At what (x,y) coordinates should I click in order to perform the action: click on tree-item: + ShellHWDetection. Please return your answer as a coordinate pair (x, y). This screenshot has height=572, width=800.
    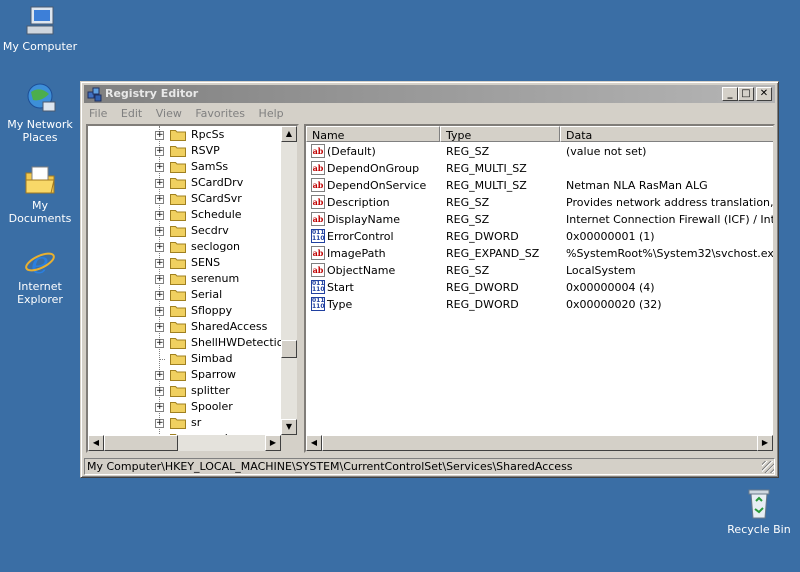
    Looking at the image, I should click on (189, 343).